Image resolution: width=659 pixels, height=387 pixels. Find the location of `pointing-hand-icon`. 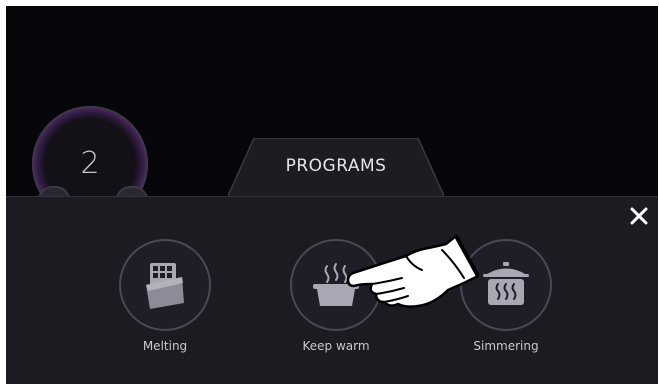

pointing-hand-icon is located at coordinates (413, 271).